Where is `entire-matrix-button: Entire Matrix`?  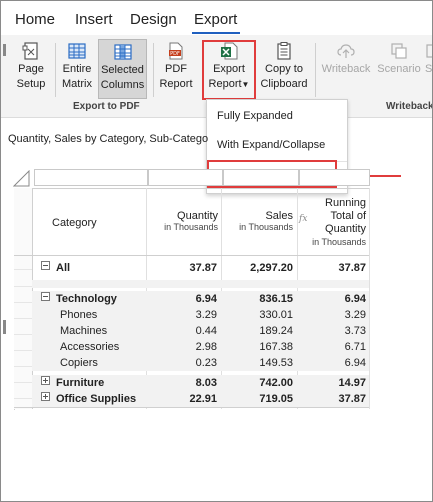
entire-matrix-button: Entire Matrix is located at coordinates (77, 65).